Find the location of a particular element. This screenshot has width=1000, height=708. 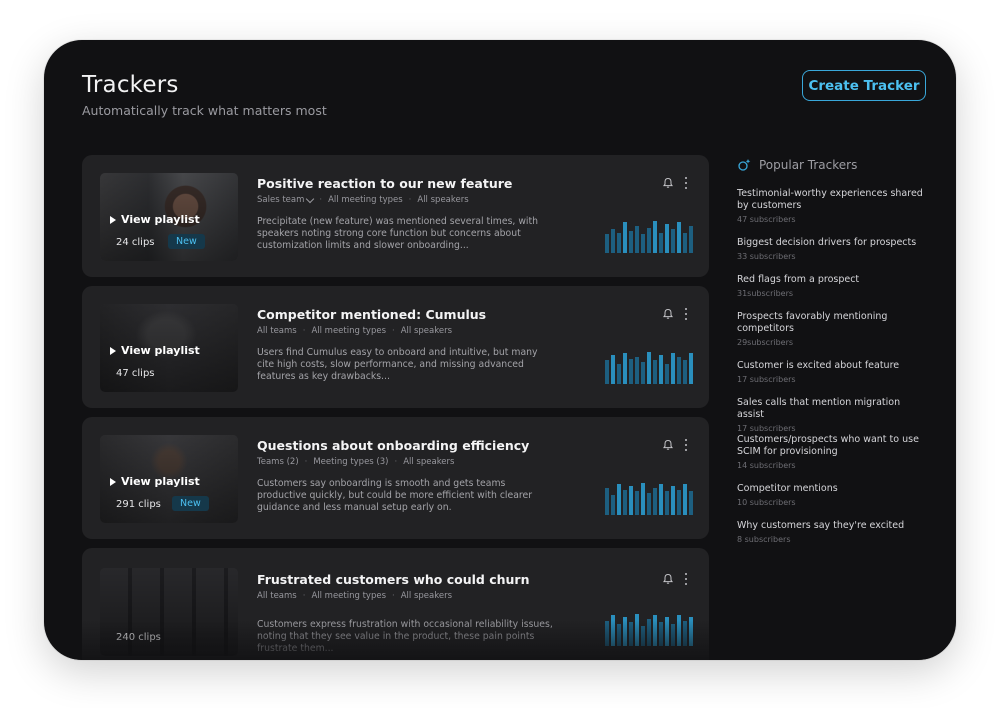

popular-tracker-name: Customer is excited about feature is located at coordinates (818, 365).